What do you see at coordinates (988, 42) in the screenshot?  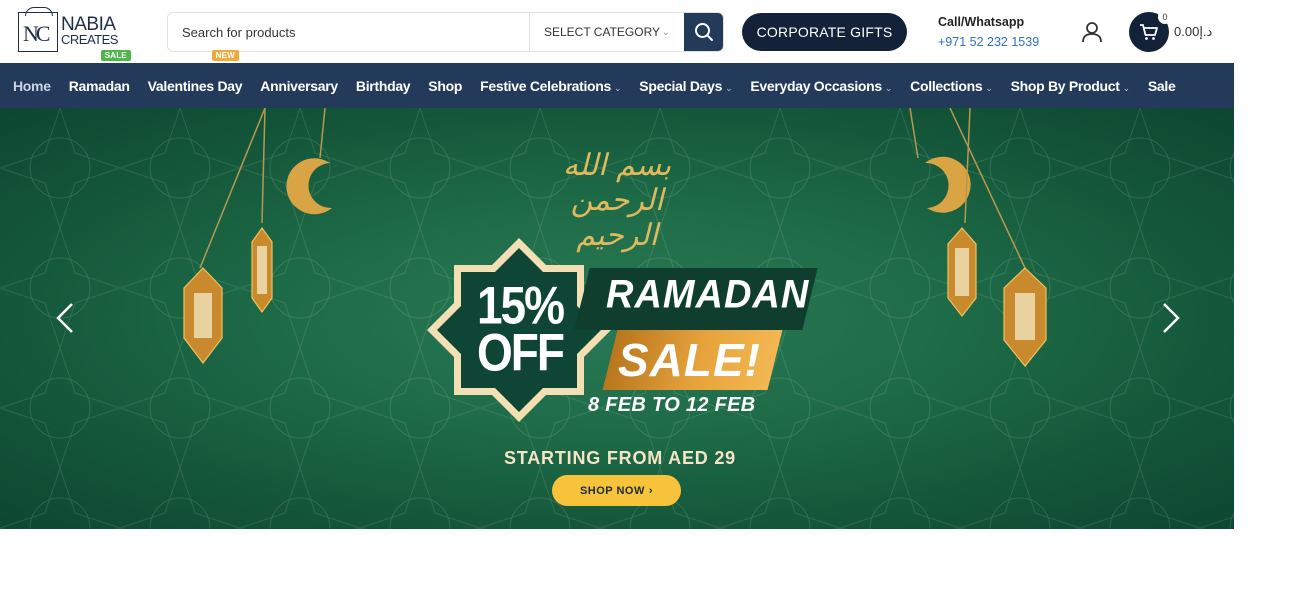 I see `contact-number: +971 52 232 1539` at bounding box center [988, 42].